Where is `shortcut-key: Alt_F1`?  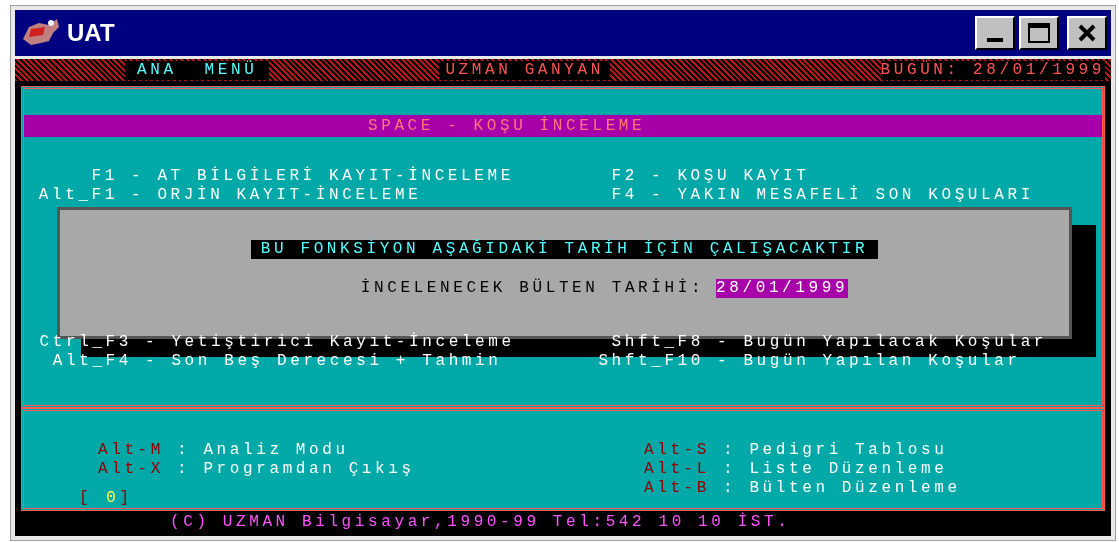 shortcut-key: Alt_F1 is located at coordinates (71, 195).